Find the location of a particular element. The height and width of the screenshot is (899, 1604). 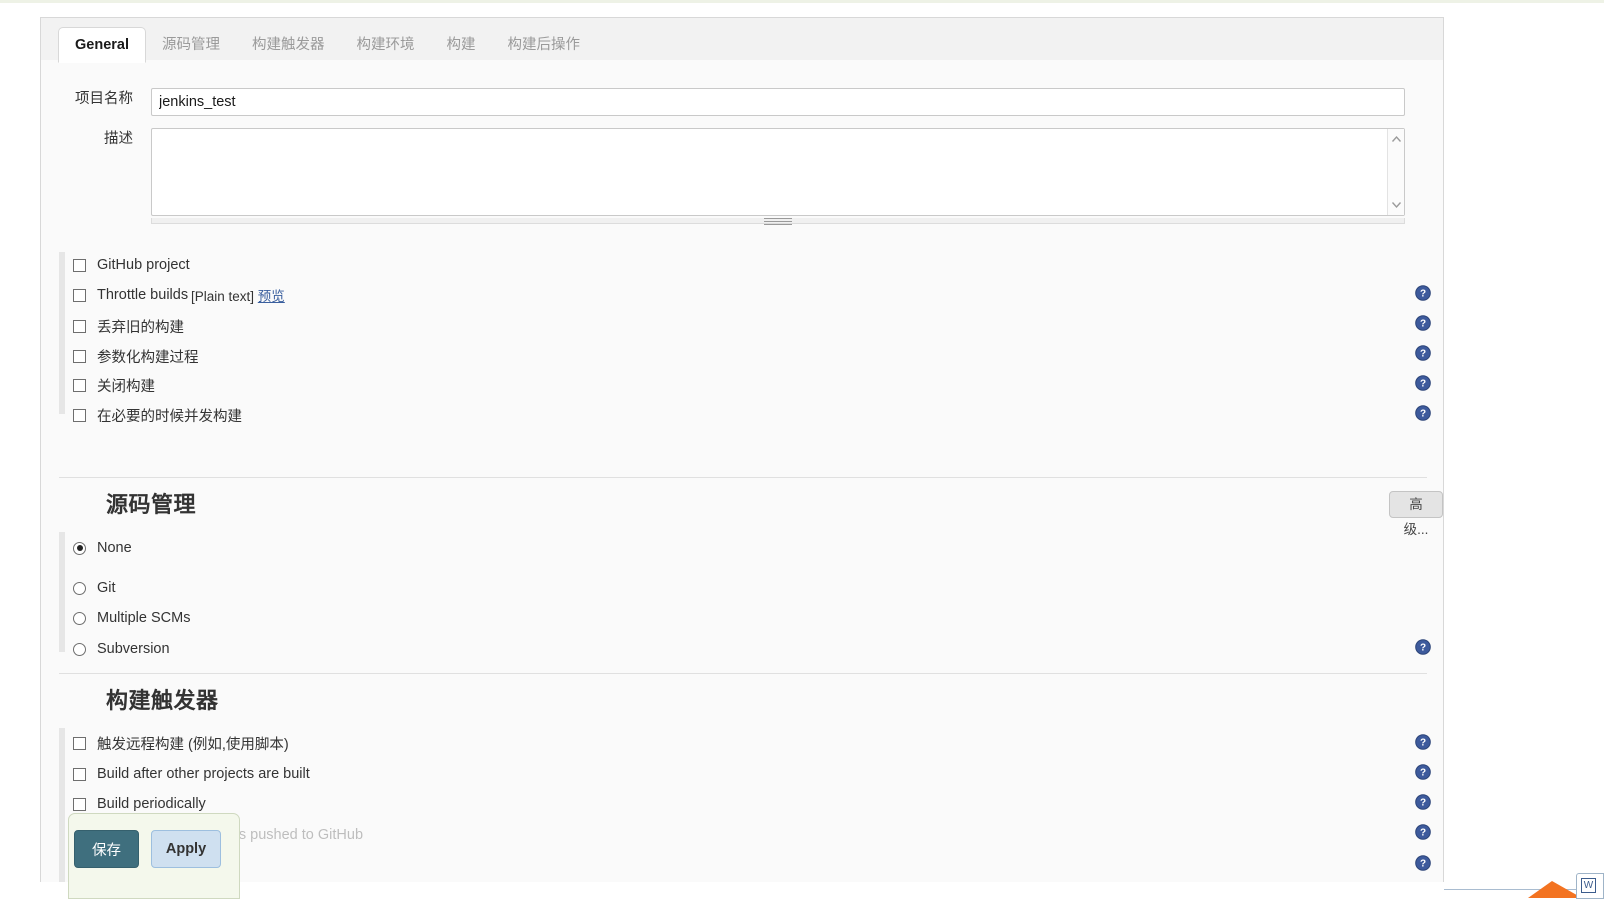

scroll-down-chevron-icon is located at coordinates (1396, 204).